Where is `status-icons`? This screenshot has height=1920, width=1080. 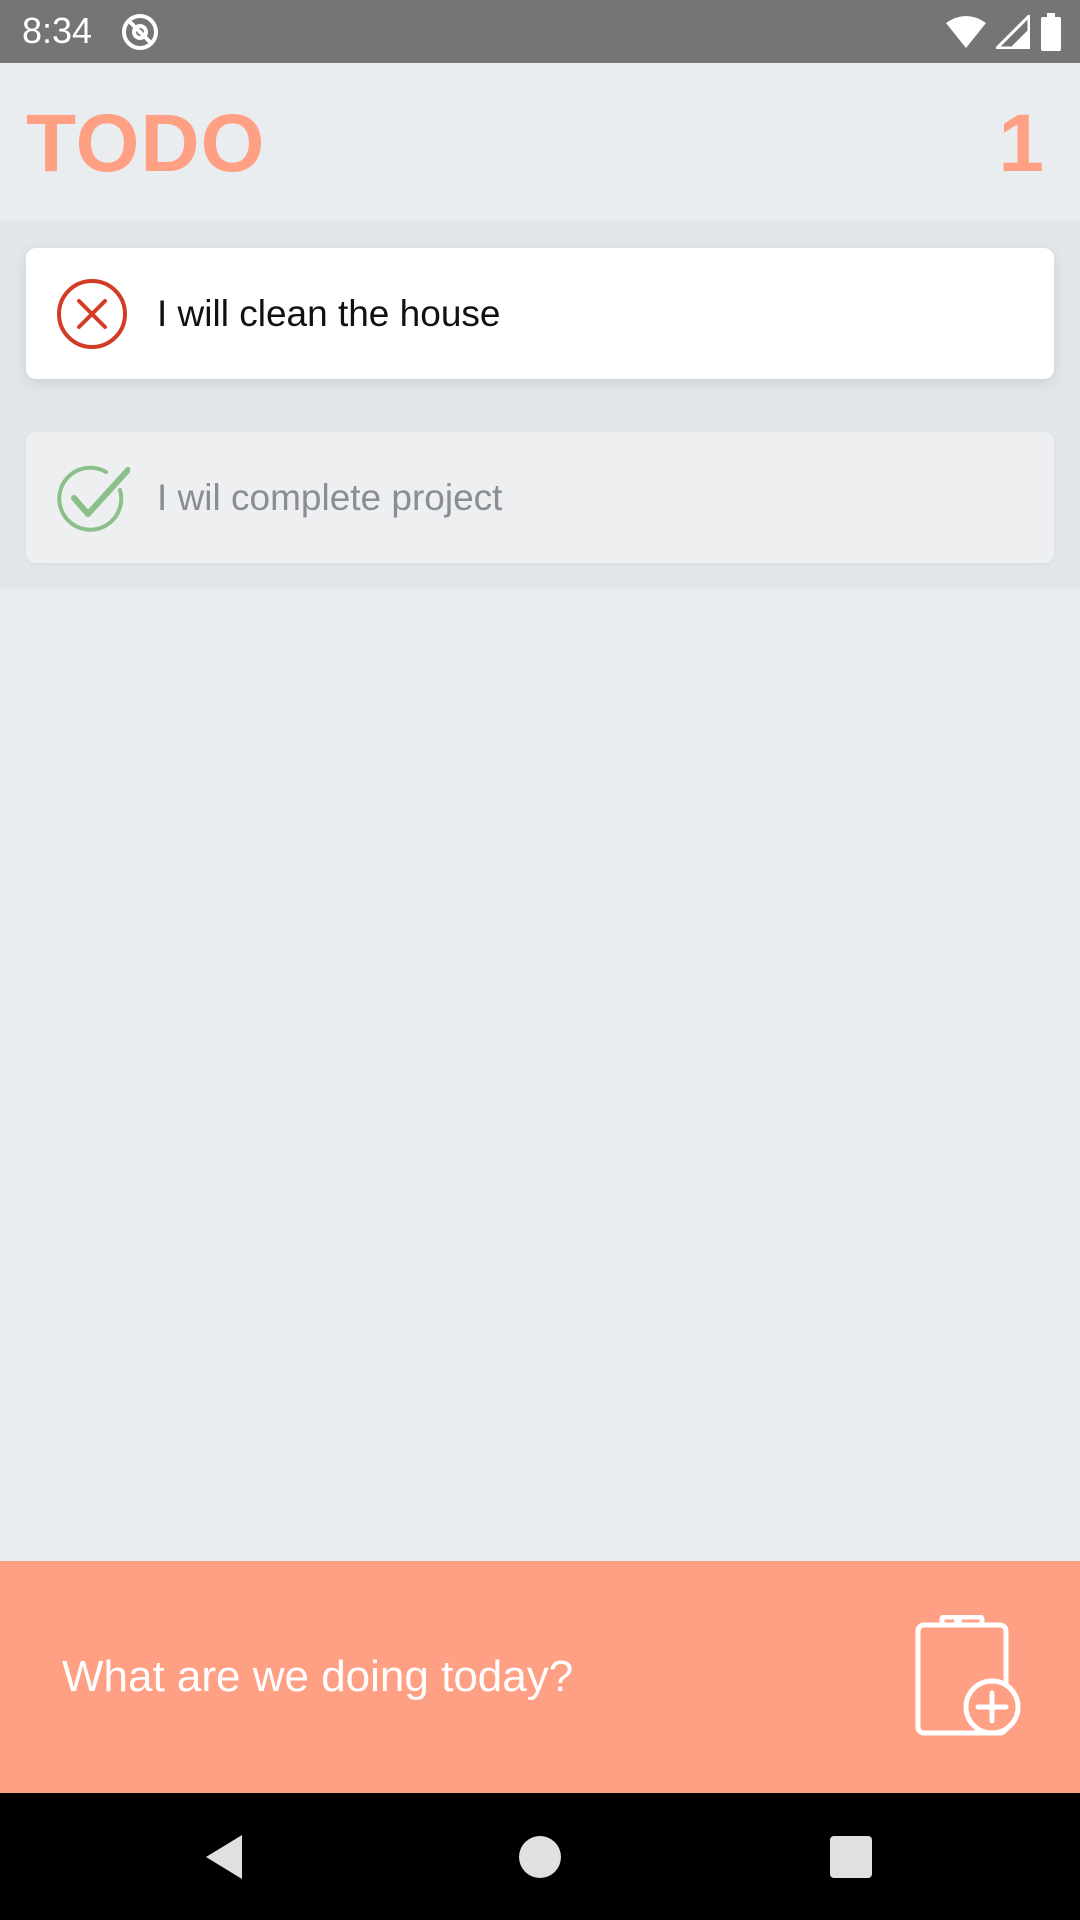
status-icons is located at coordinates (1004, 32).